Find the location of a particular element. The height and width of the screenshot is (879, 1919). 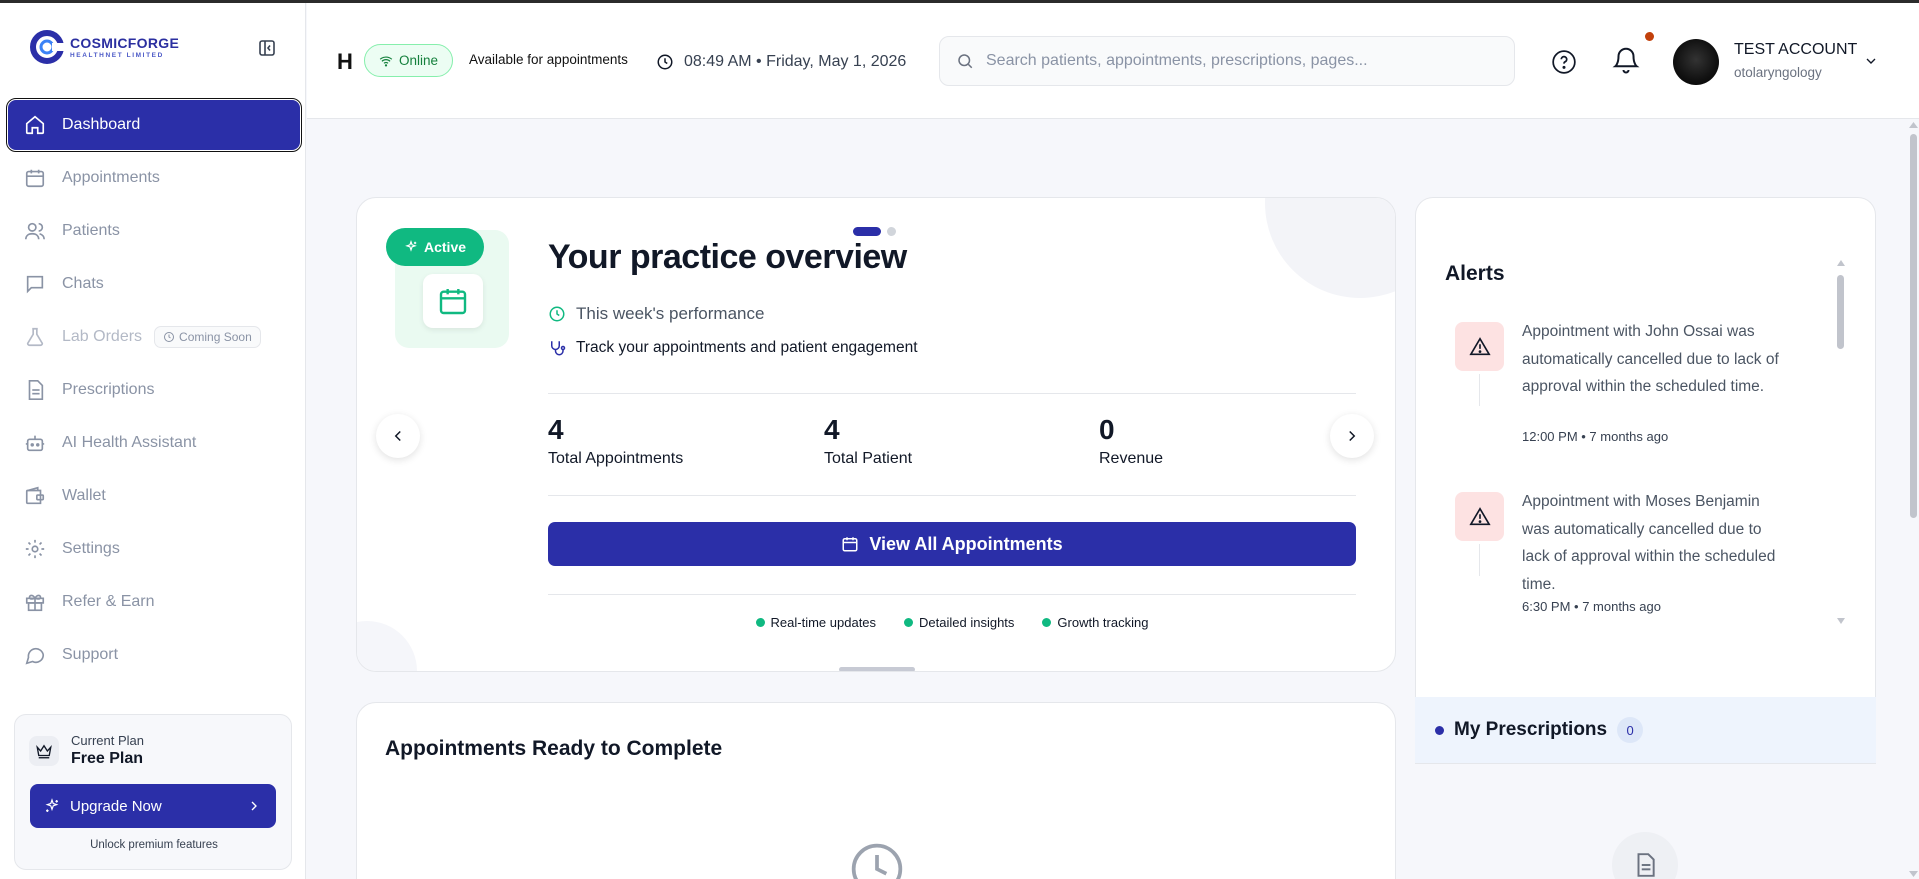

chat-icon is located at coordinates (35, 284).